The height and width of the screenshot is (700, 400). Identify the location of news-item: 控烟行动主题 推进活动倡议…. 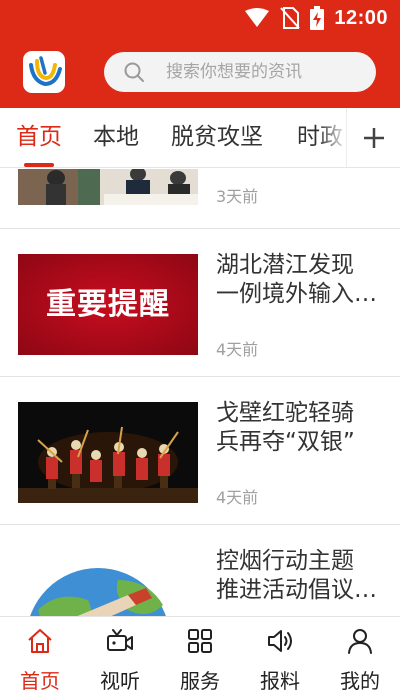
(200, 570).